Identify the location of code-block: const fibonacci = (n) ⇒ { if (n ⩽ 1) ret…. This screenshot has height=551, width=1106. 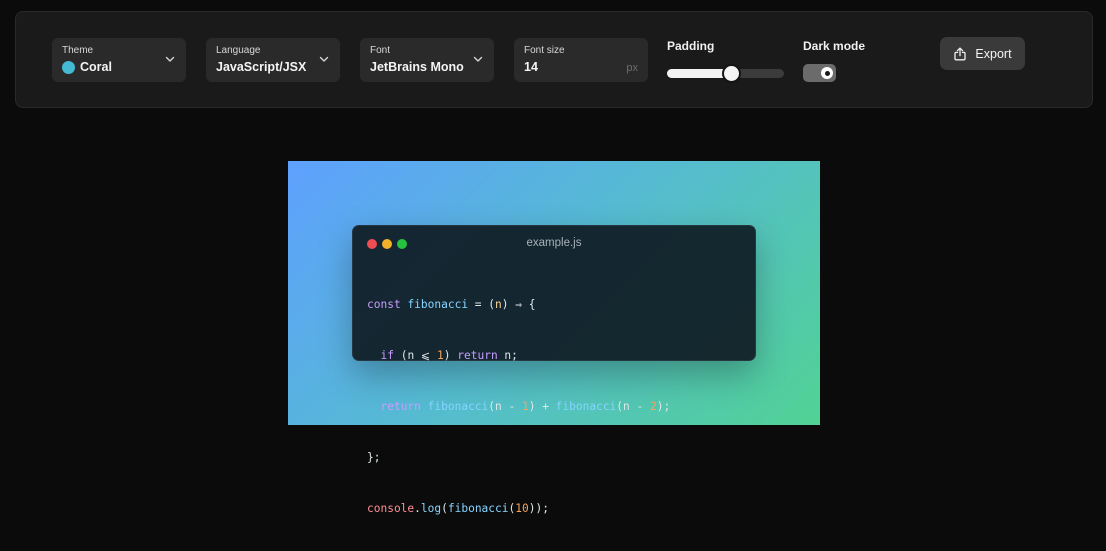
(518, 406).